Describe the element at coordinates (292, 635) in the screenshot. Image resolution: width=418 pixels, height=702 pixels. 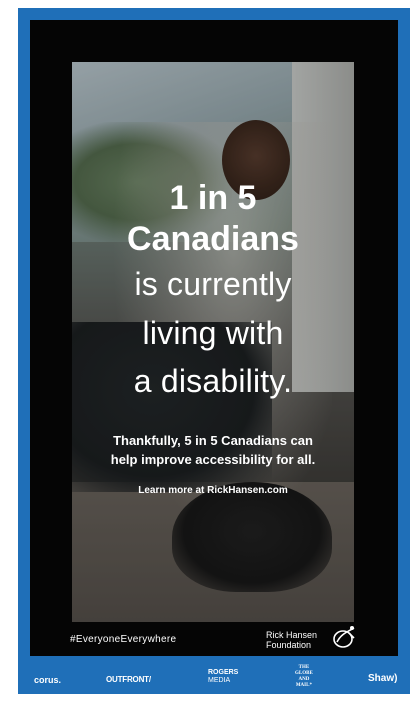
I see `foundation-name-line-1: Rick Hansen` at that location.